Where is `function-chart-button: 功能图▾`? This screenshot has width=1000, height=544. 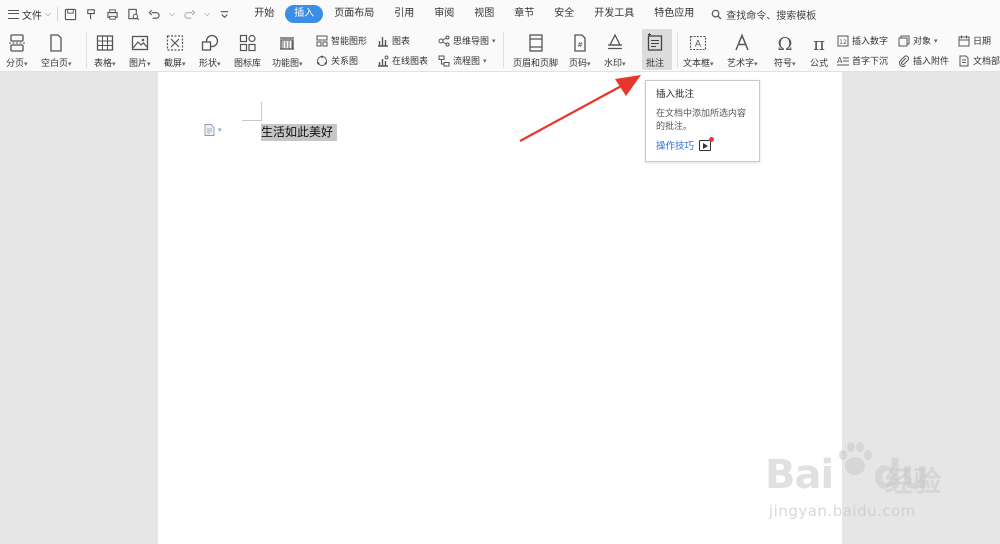
function-chart-button: 功能图▾ is located at coordinates (287, 50).